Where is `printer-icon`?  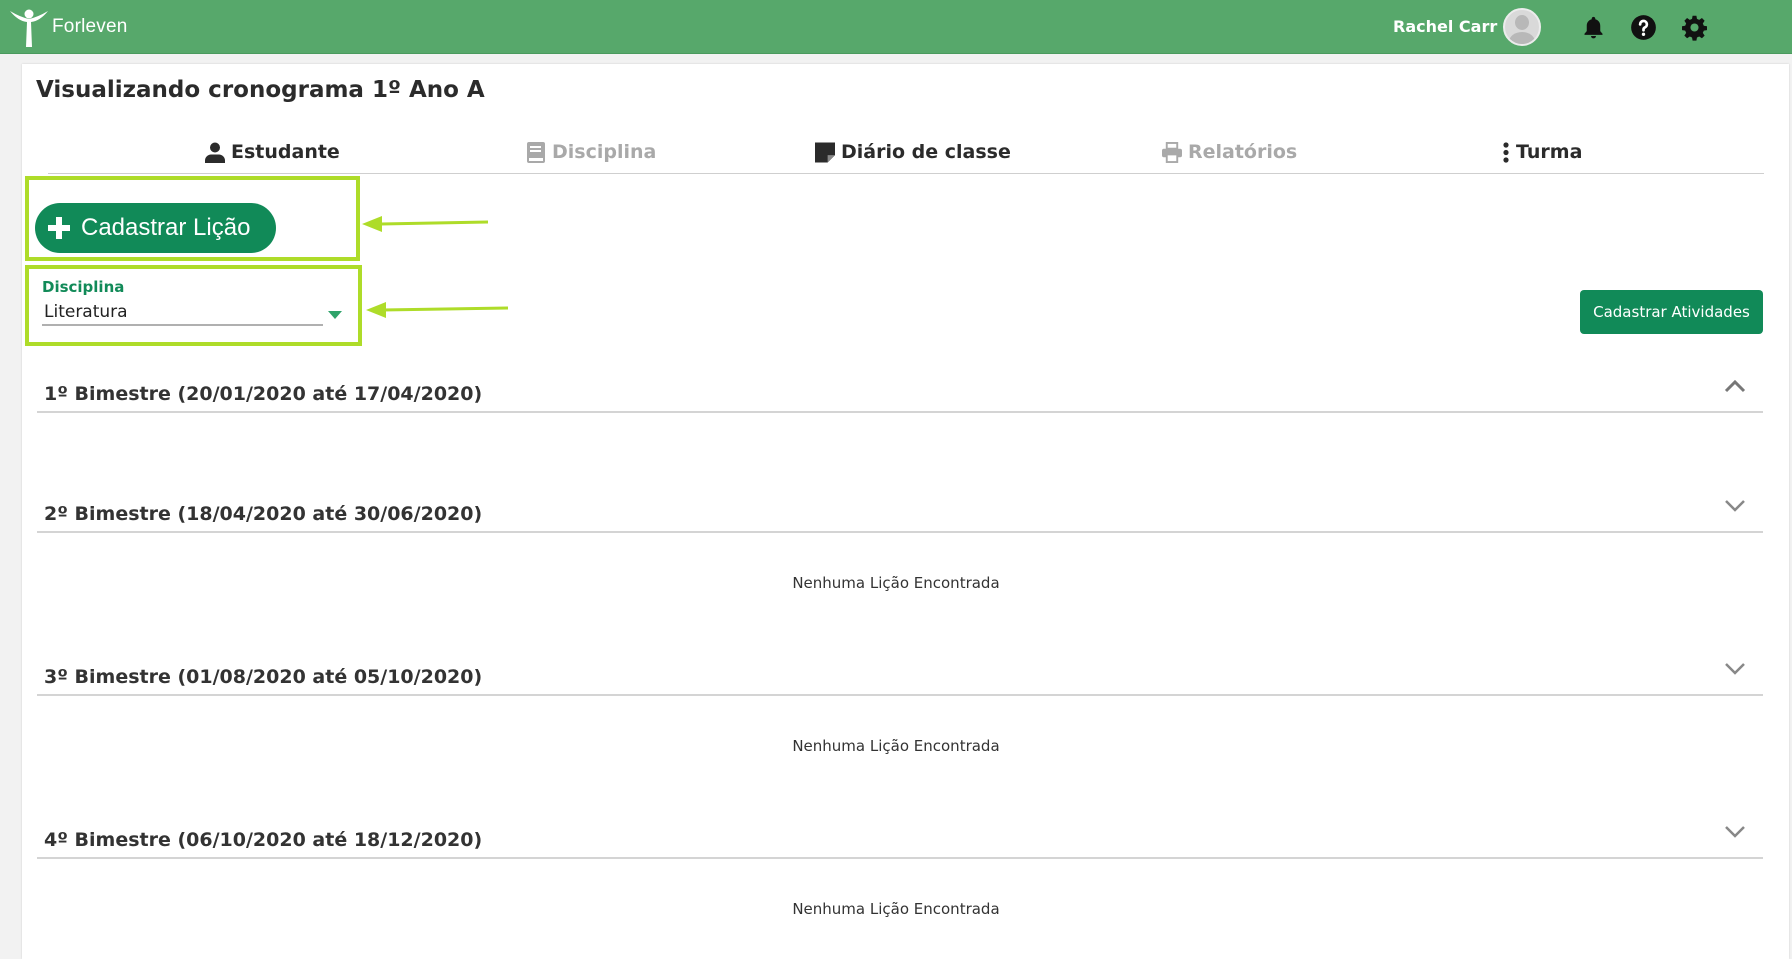 printer-icon is located at coordinates (1172, 152).